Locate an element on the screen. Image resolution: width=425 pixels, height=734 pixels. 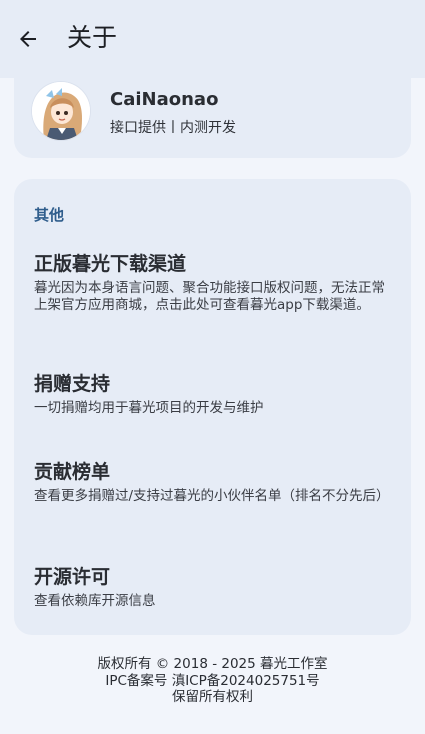
item-title: 正版暮光下载渠道 is located at coordinates (110, 264).